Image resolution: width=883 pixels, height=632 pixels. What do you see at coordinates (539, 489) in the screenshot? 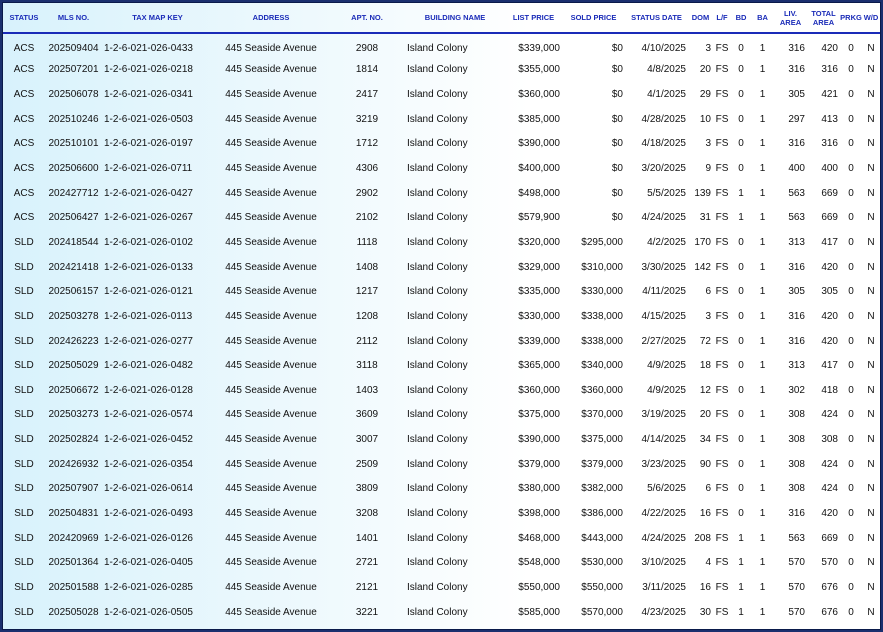
I see `cell-list-price: $380,000` at bounding box center [539, 489].